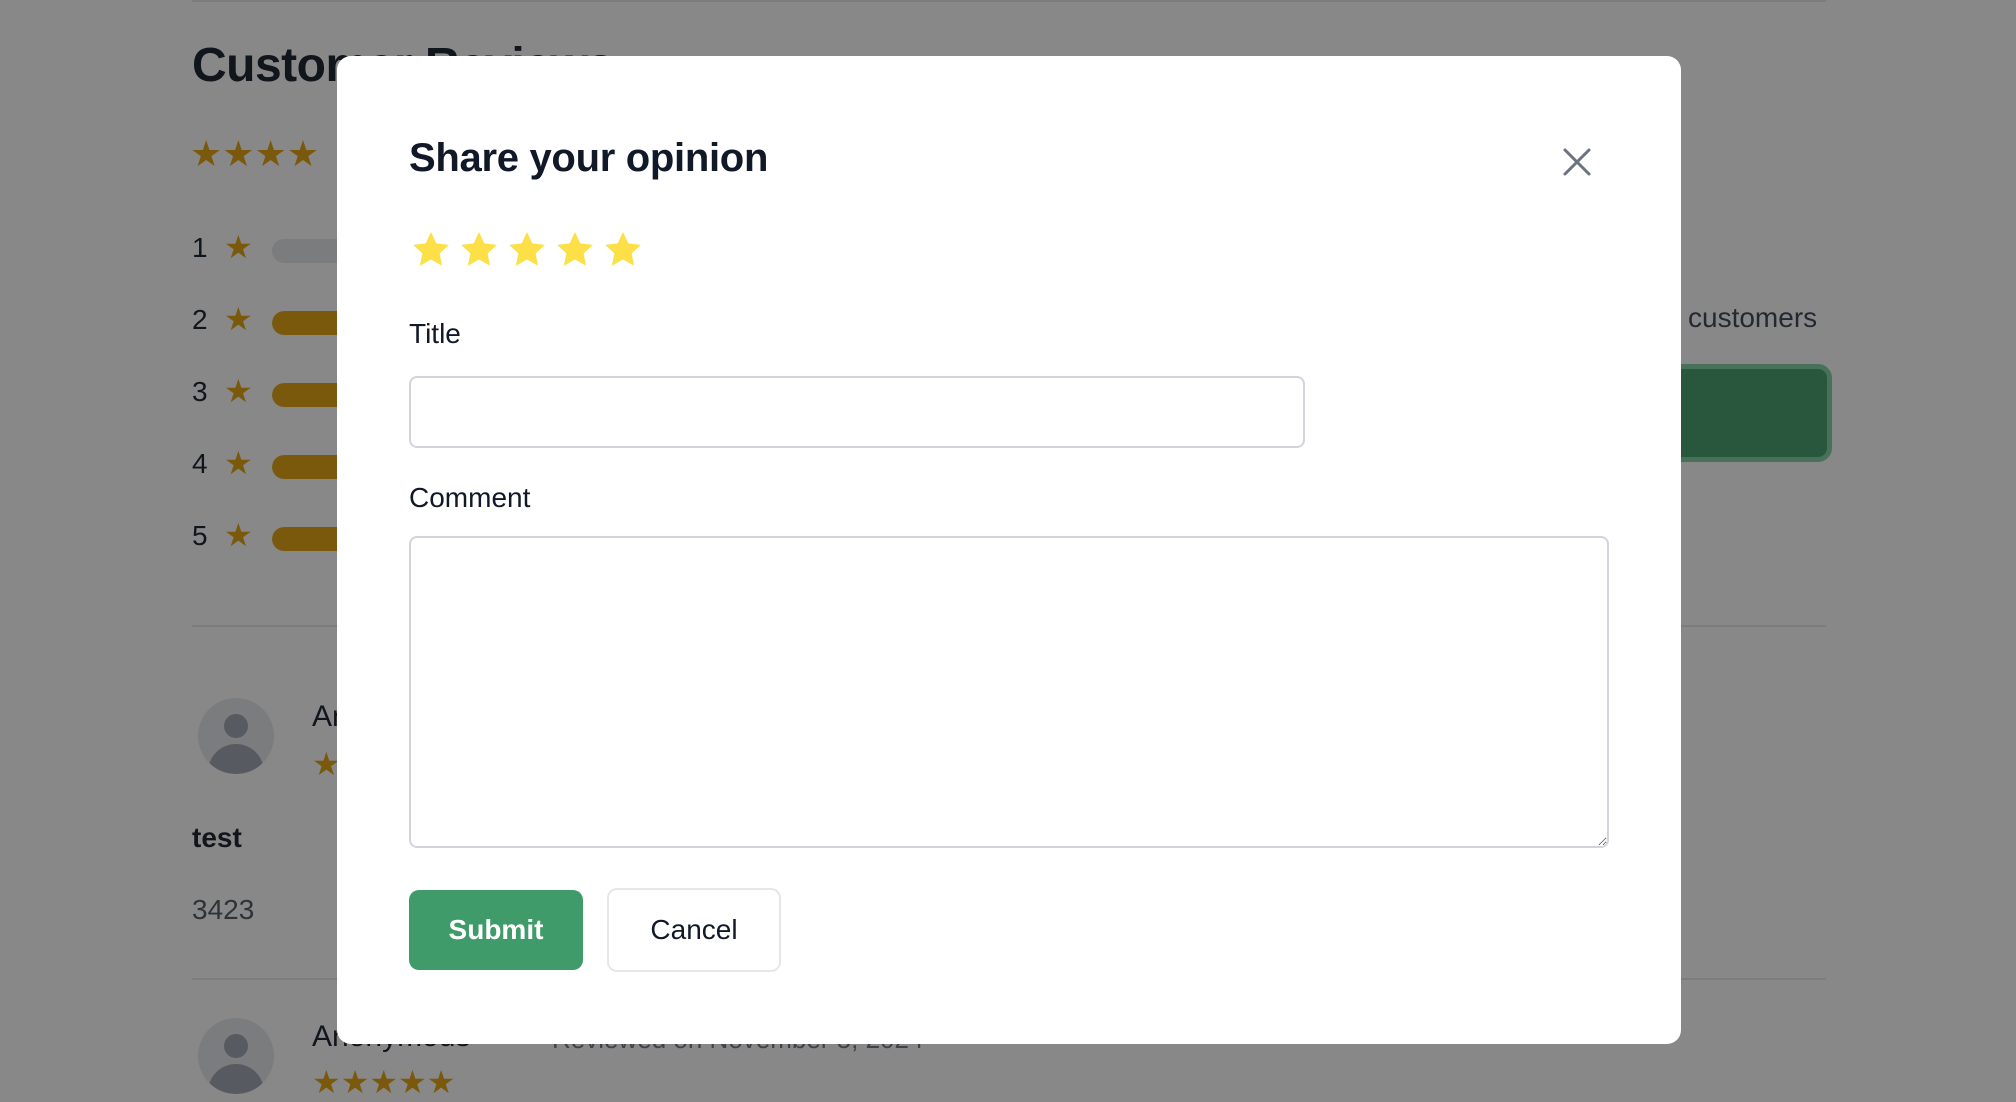 The height and width of the screenshot is (1102, 2016). I want to click on comment-label: Comment, so click(470, 497).